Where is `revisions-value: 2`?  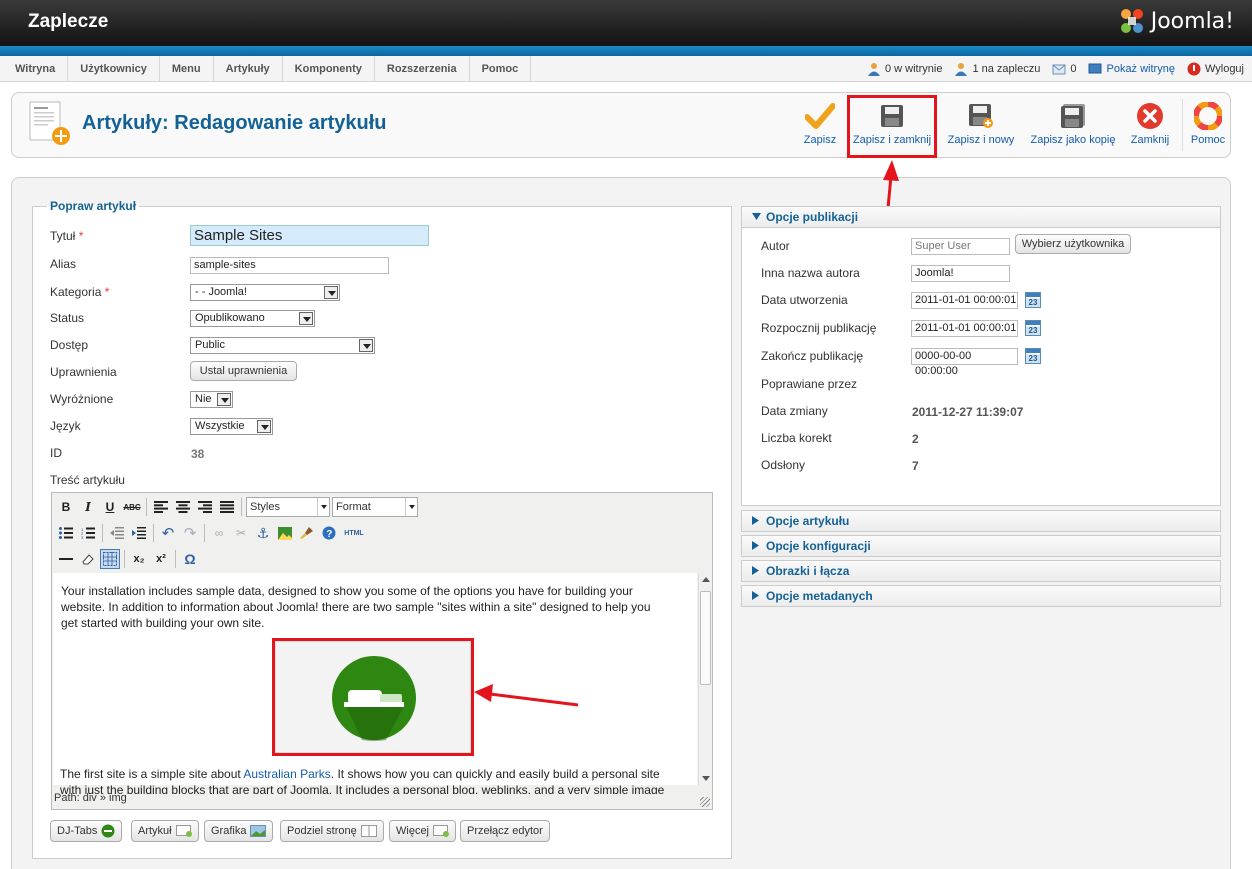 revisions-value: 2 is located at coordinates (915, 439).